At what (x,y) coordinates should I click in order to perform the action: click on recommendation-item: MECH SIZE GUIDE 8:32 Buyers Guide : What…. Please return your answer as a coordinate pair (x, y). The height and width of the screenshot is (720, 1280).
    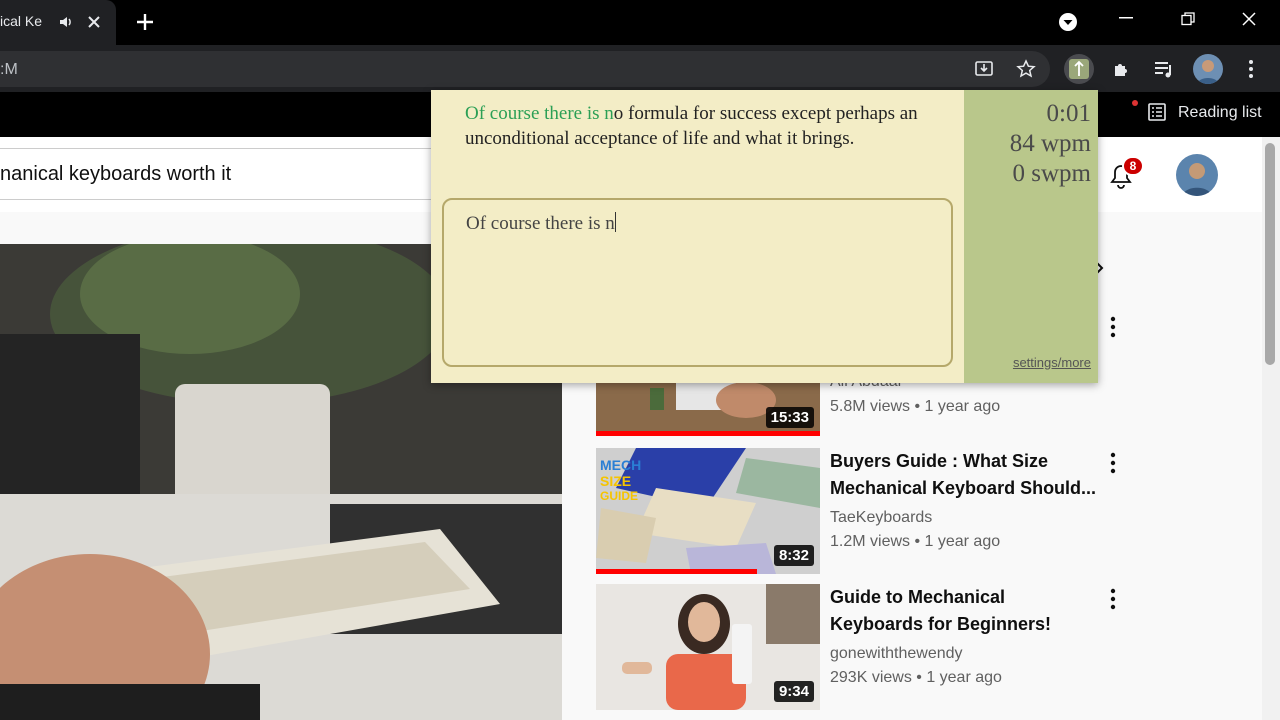
    Looking at the image, I should click on (856, 511).